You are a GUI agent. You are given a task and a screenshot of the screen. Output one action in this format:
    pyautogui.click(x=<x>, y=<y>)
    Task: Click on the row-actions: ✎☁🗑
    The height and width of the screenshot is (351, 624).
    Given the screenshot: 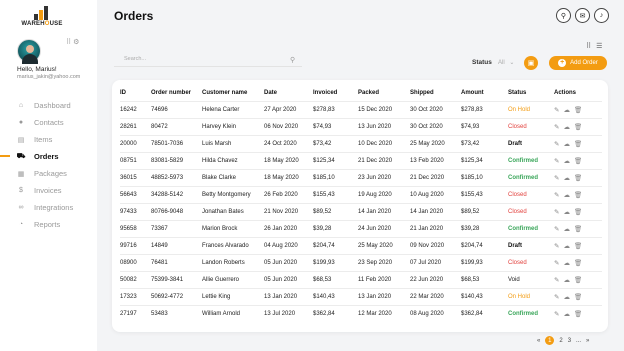 What is the action you would take?
    pyautogui.click(x=578, y=160)
    